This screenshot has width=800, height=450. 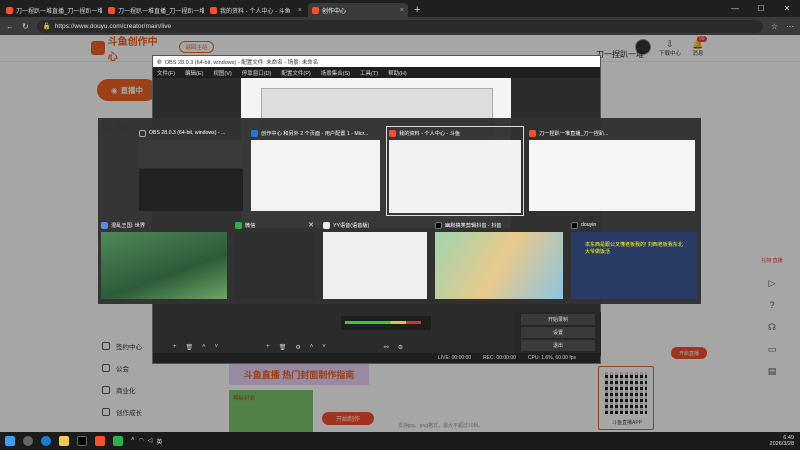 What do you see at coordinates (100, 441) in the screenshot?
I see `douyu-icon` at bounding box center [100, 441].